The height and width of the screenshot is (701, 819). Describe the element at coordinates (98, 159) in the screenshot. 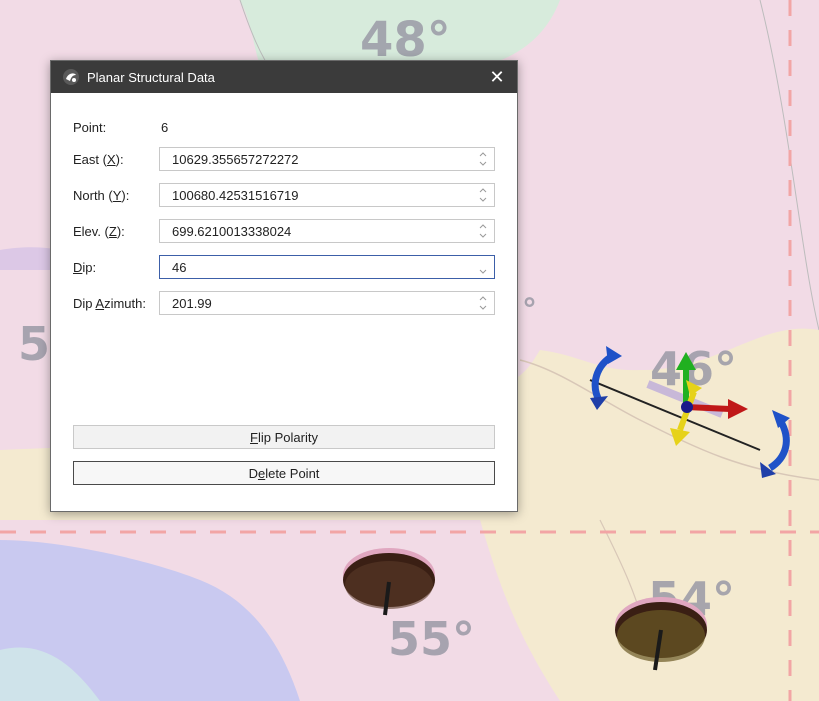

I see `east-label: East (X):` at that location.